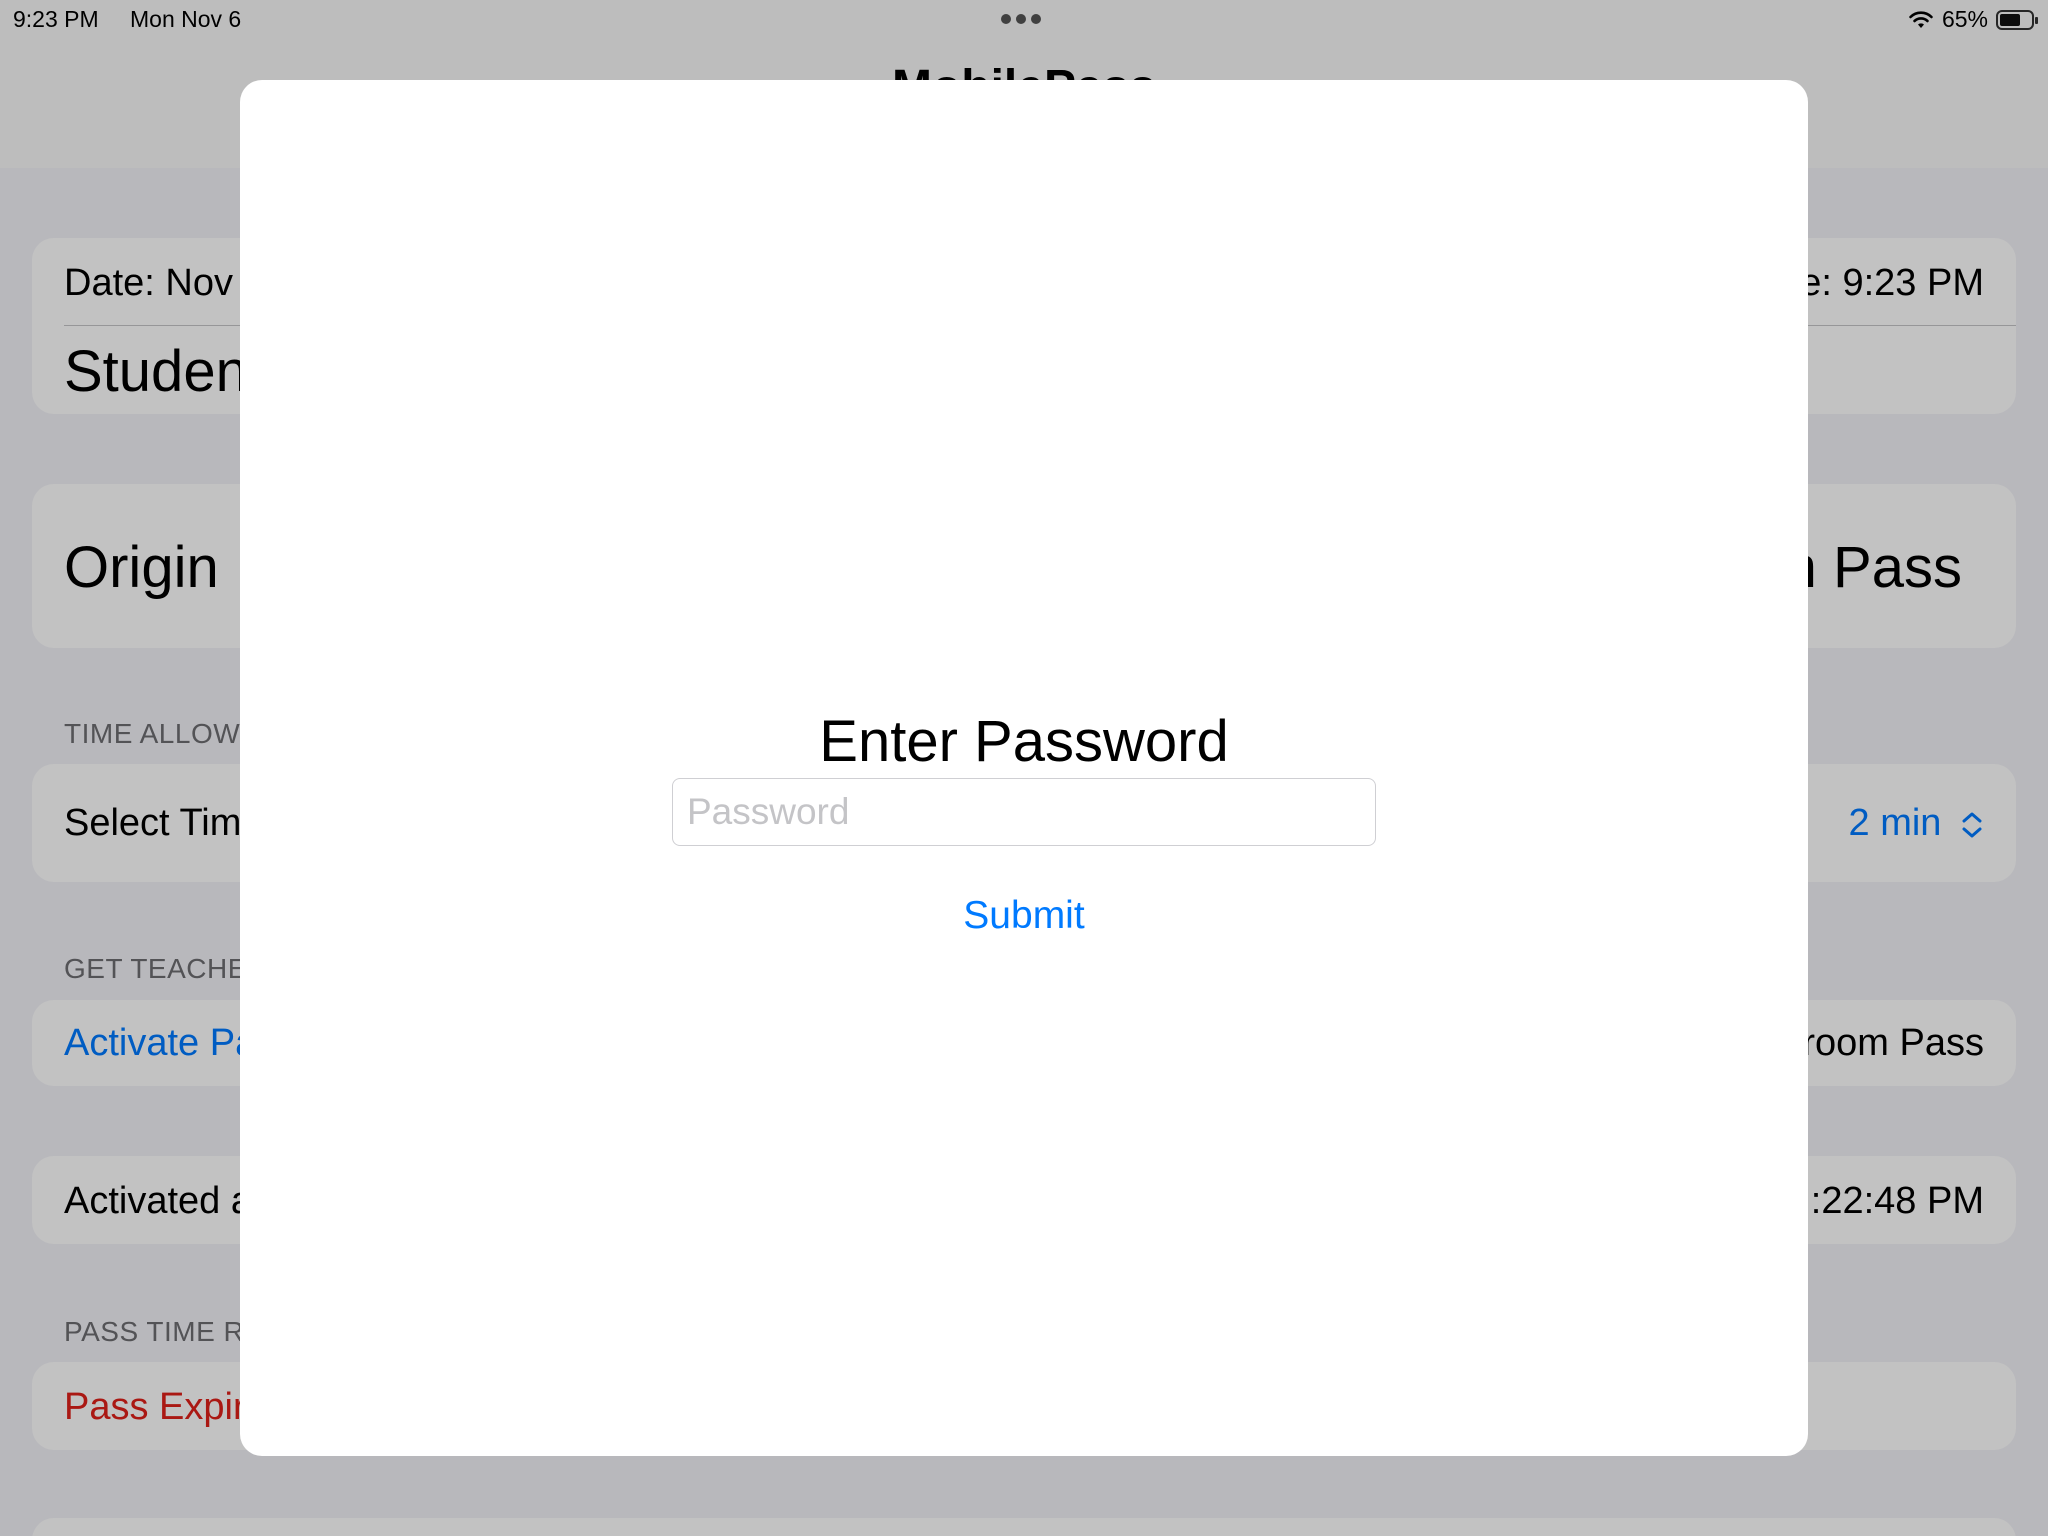 The height and width of the screenshot is (1536, 2048). What do you see at coordinates (1024, 741) in the screenshot?
I see `modal-title: Enter Password` at bounding box center [1024, 741].